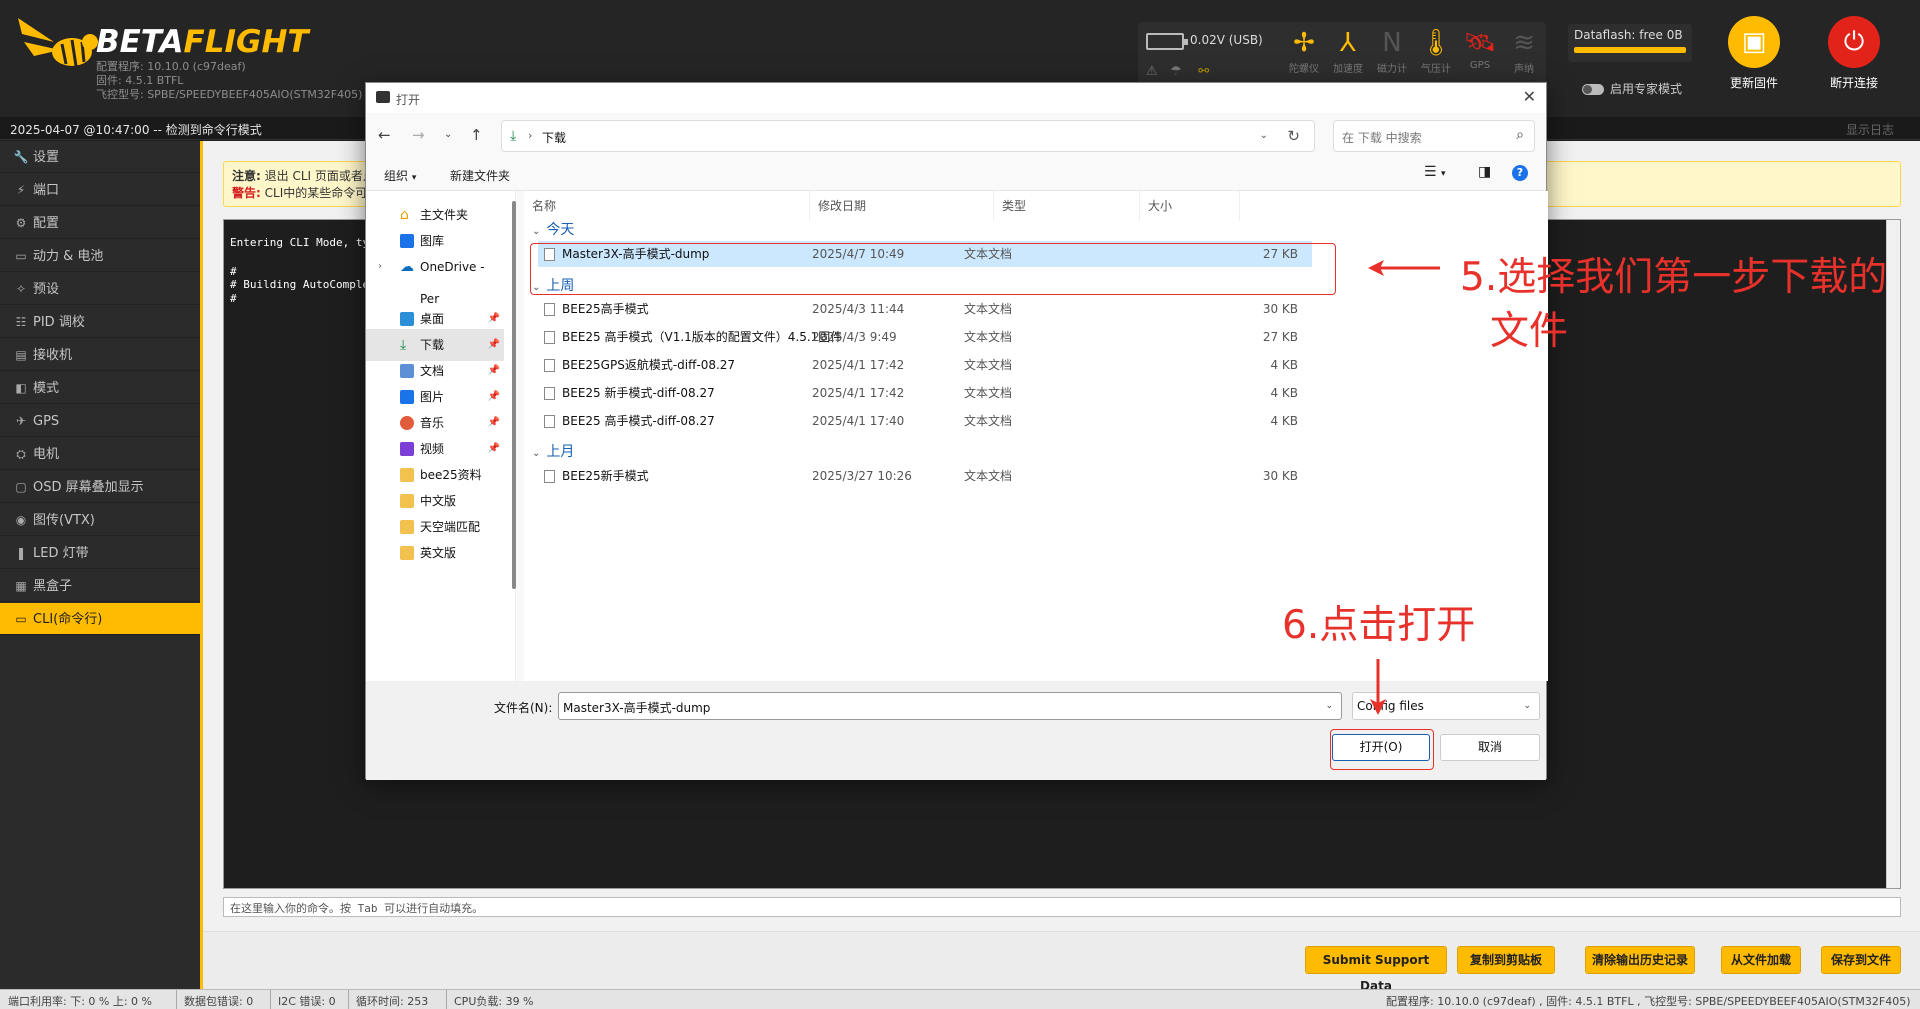 The width and height of the screenshot is (1920, 1009). What do you see at coordinates (316, 193) in the screenshot?
I see `warning-text: CLI中的某些命令可` at bounding box center [316, 193].